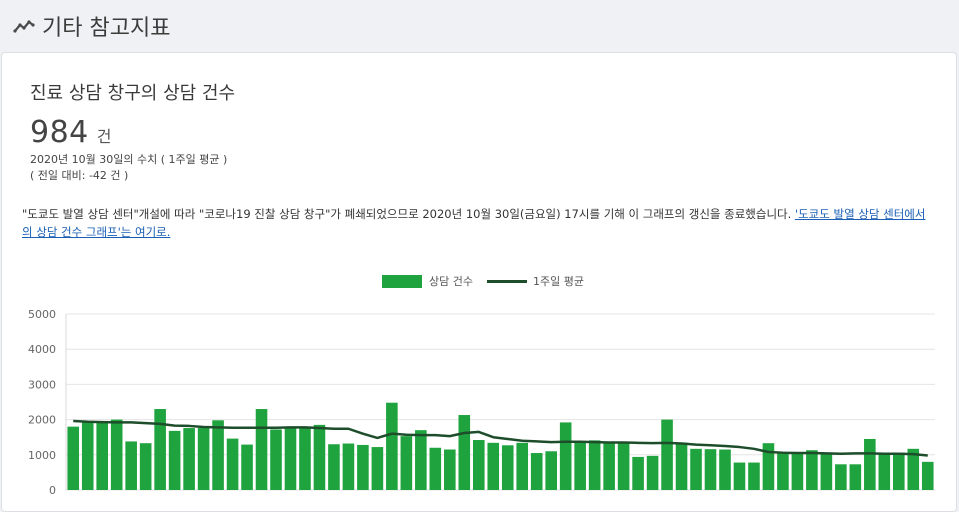  I want to click on legend: 상담 건수 1주일 평균, so click(483, 281).